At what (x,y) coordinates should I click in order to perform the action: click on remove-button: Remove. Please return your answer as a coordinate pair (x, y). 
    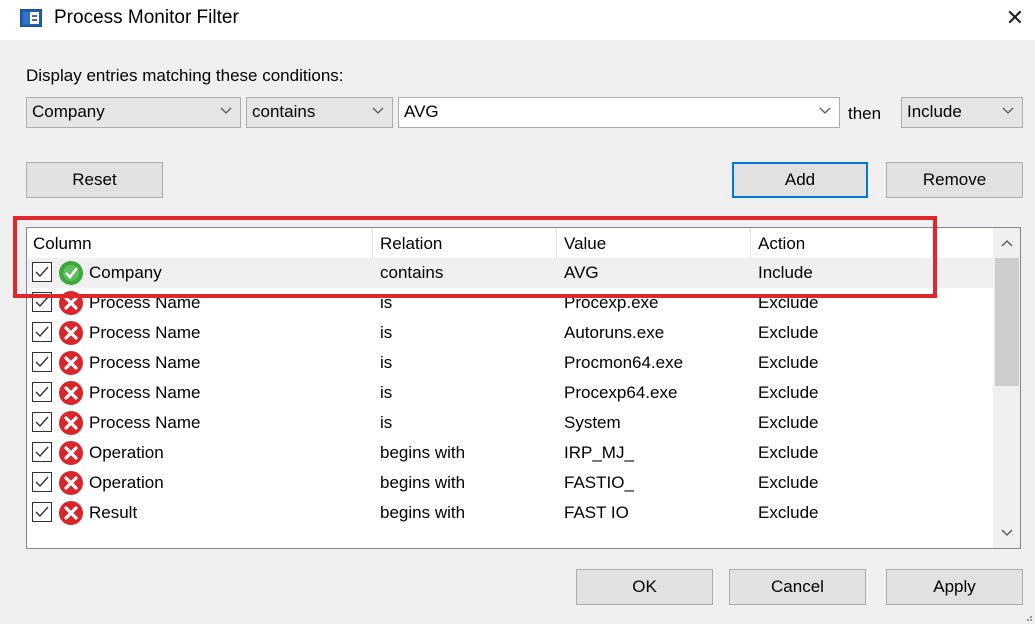
    Looking at the image, I should click on (954, 180).